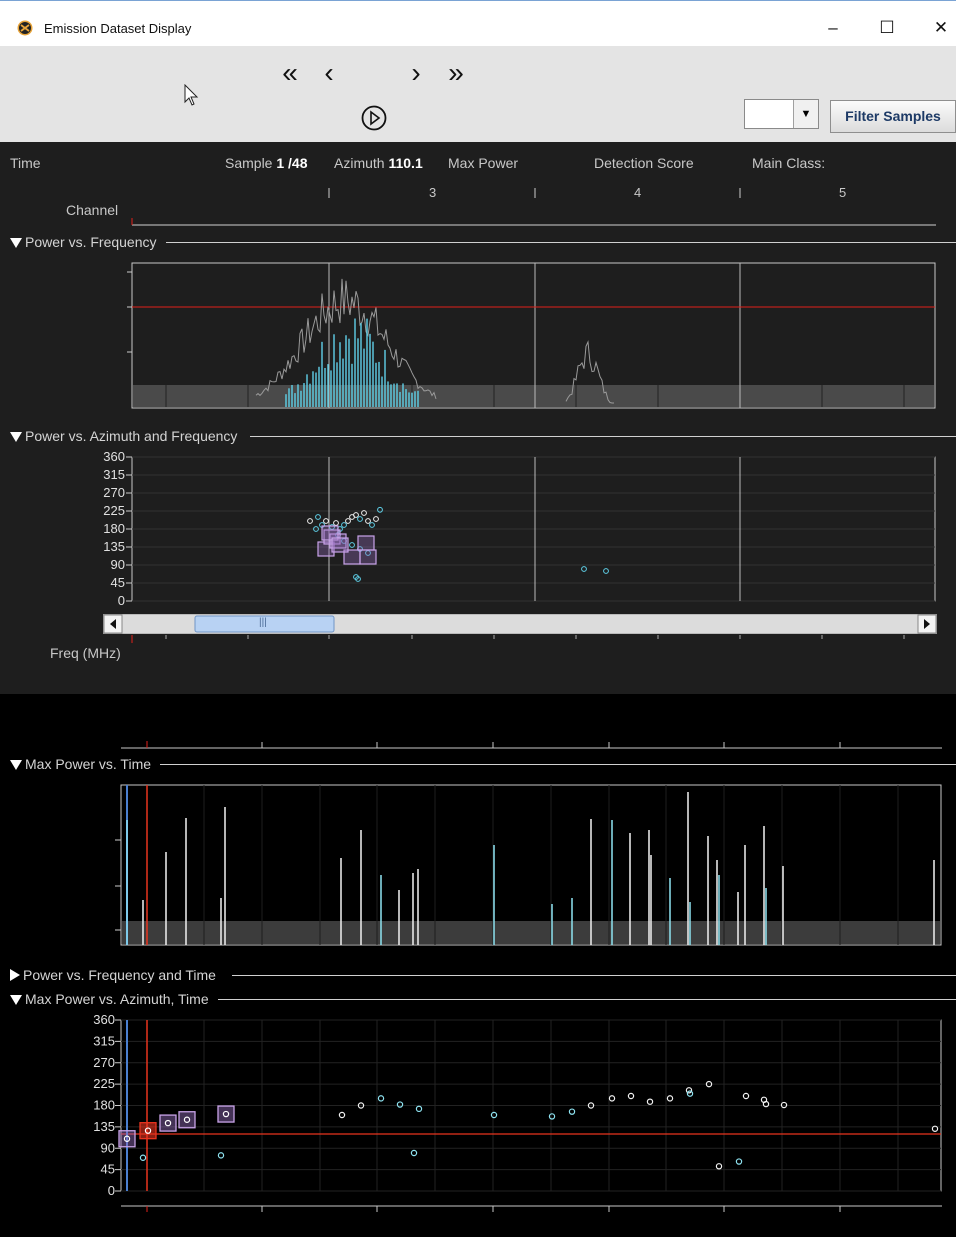 The image size is (956, 1237). What do you see at coordinates (118, 28) in the screenshot?
I see `window-title: Emission Dataset Display` at bounding box center [118, 28].